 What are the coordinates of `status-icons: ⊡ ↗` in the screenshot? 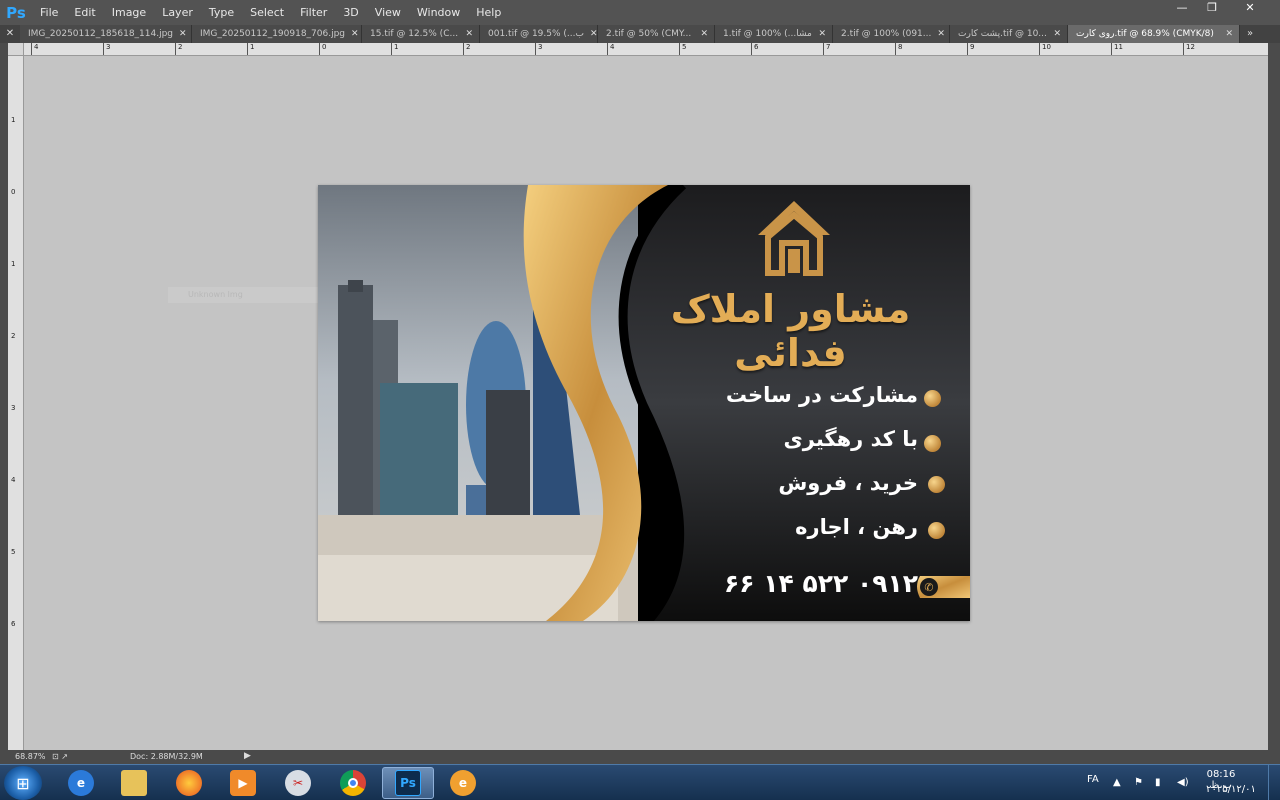 It's located at (60, 756).